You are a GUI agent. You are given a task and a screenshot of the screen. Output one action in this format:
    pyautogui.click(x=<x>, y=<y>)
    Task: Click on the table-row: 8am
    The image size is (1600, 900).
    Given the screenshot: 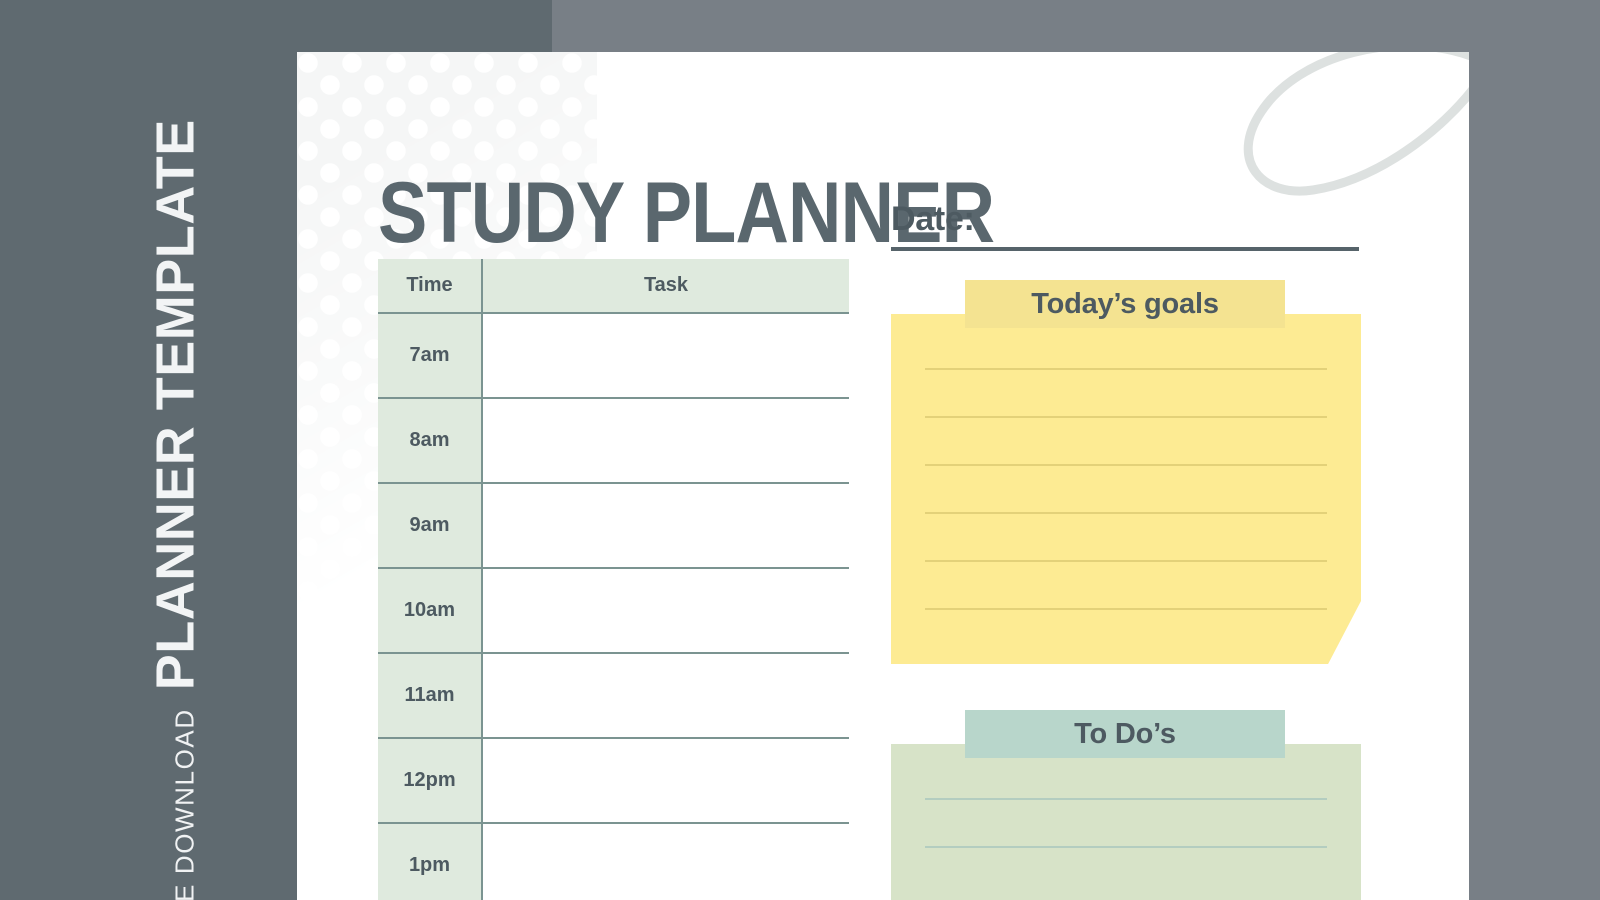 What is the action you would take?
    pyautogui.click(x=613, y=441)
    